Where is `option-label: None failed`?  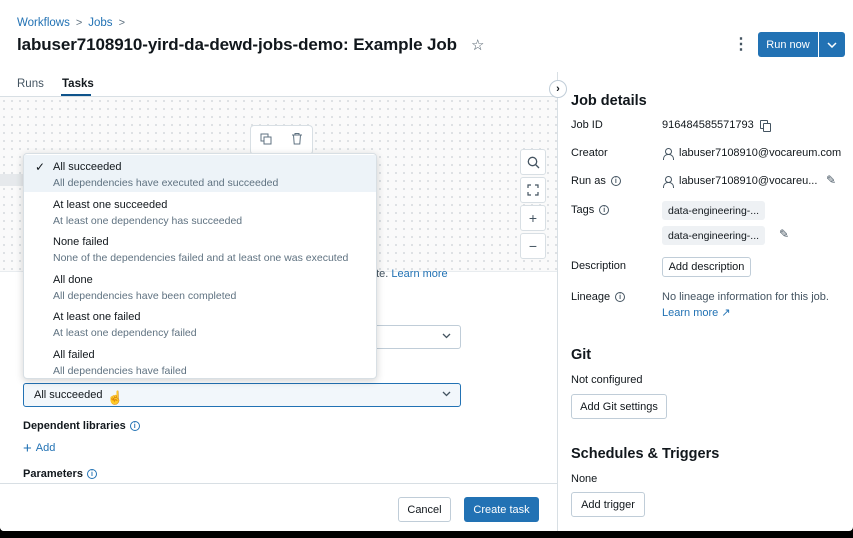 option-label: None failed is located at coordinates (81, 242).